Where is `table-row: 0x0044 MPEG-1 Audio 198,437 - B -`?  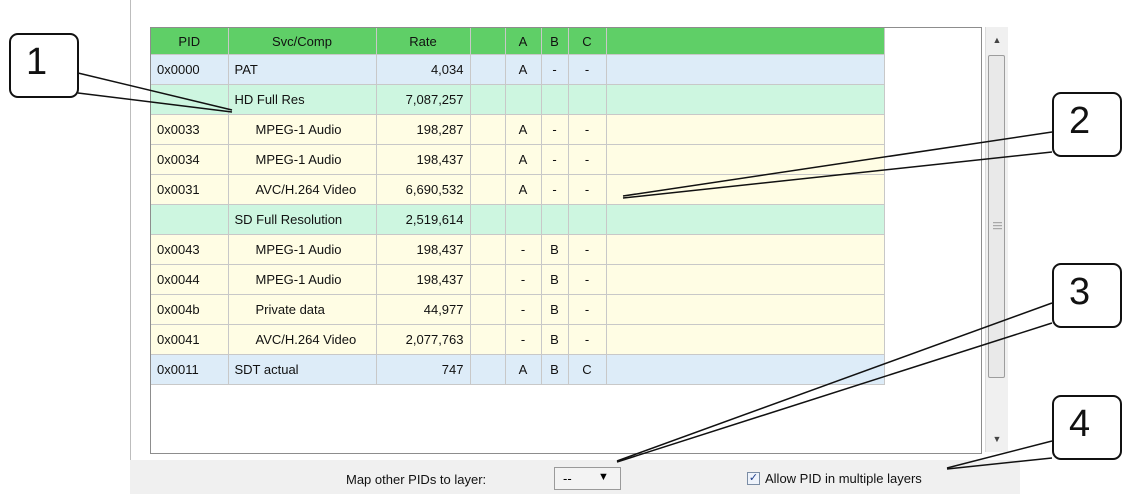 table-row: 0x0044 MPEG-1 Audio 198,437 - B - is located at coordinates (518, 279).